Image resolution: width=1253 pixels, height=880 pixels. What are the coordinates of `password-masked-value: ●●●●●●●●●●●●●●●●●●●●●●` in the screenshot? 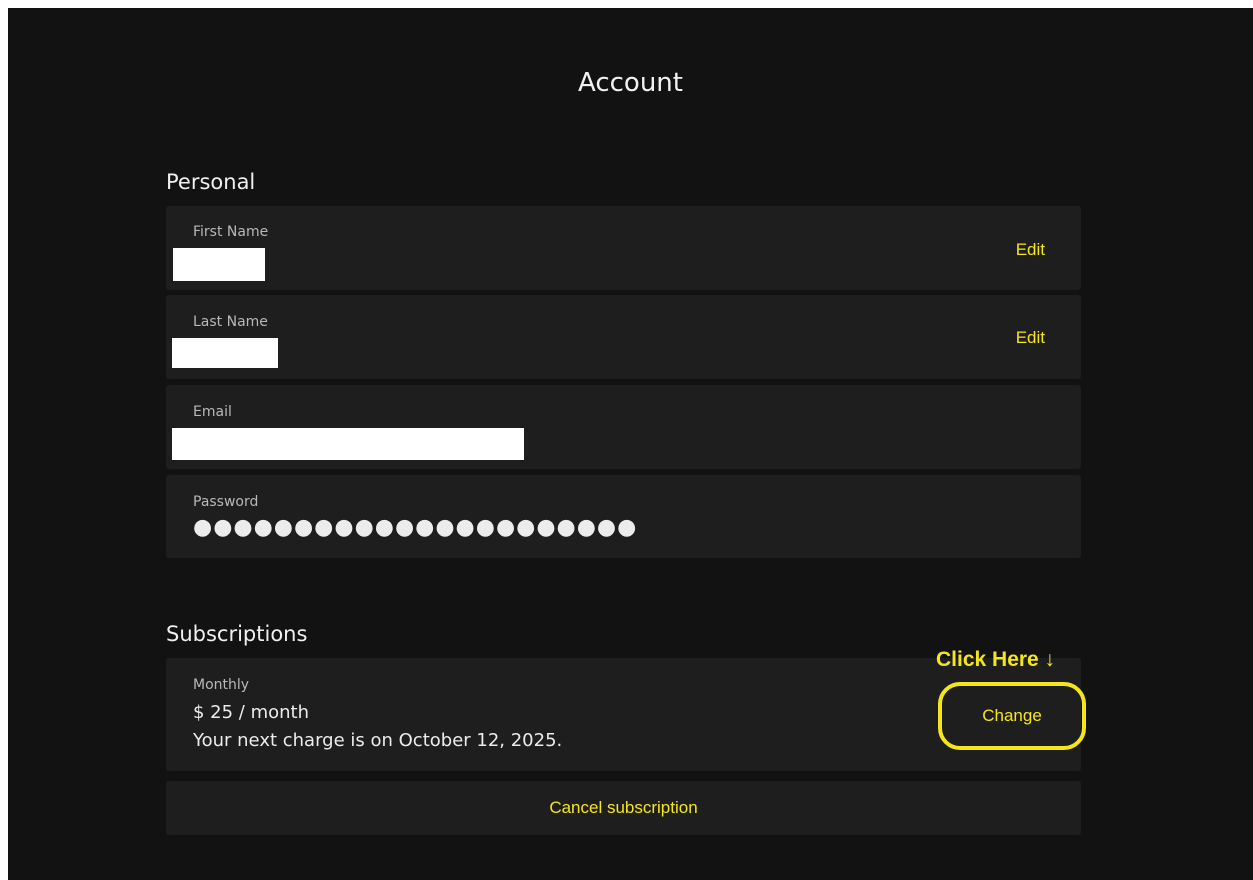 It's located at (415, 527).